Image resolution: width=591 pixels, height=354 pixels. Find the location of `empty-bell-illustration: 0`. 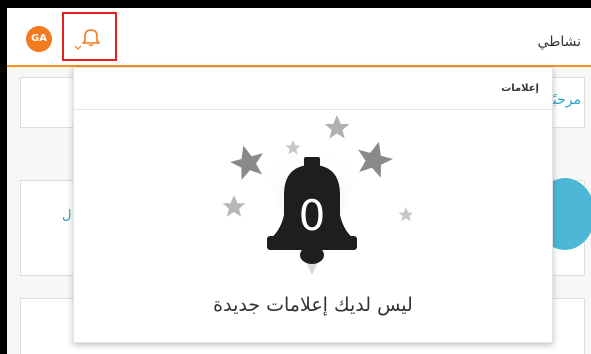

empty-bell-illustration: 0 is located at coordinates (317, 195).